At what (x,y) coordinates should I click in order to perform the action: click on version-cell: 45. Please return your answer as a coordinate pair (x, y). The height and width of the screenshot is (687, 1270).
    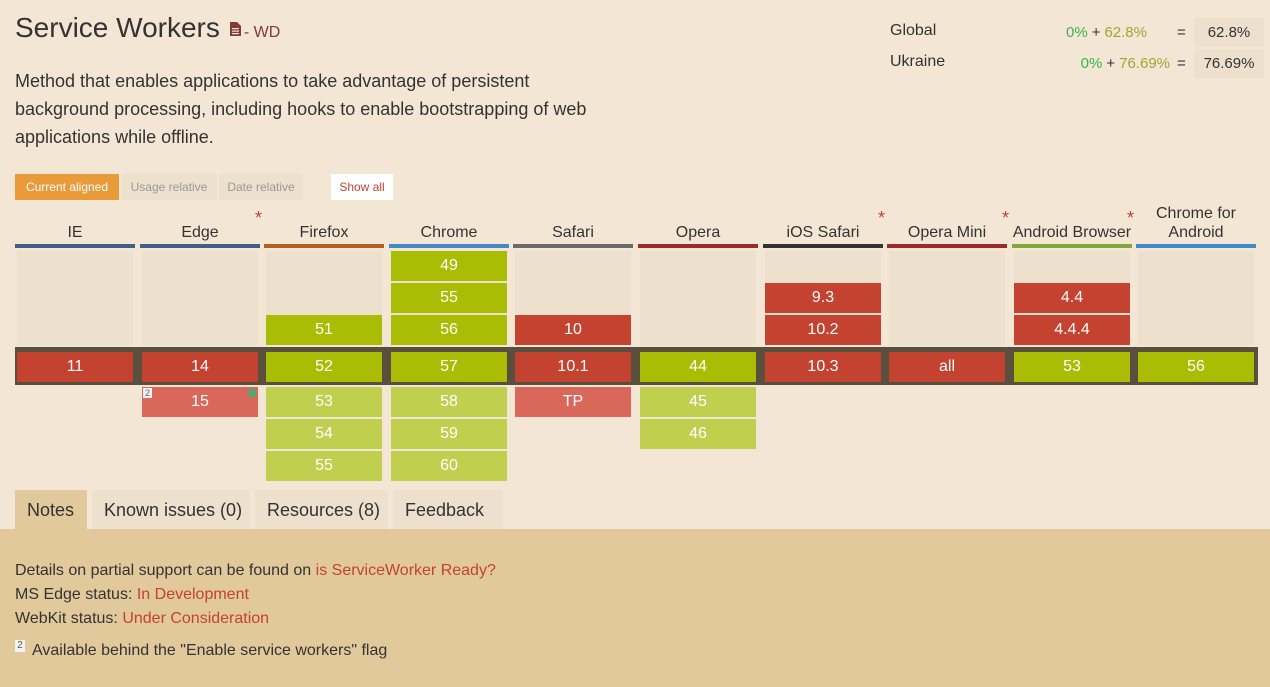
    Looking at the image, I should click on (698, 402).